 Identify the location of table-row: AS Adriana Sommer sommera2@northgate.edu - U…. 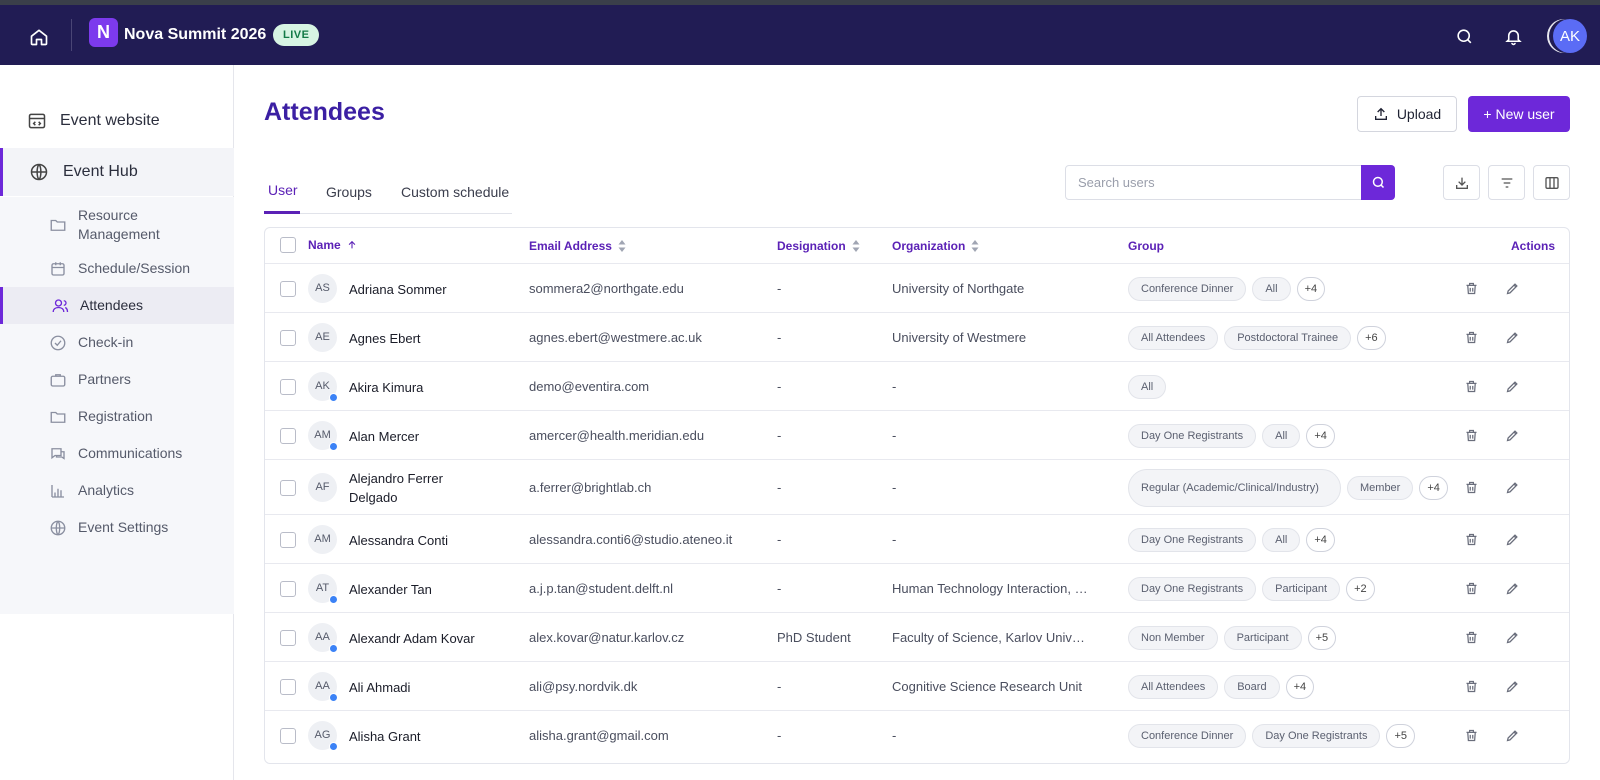
(917, 287).